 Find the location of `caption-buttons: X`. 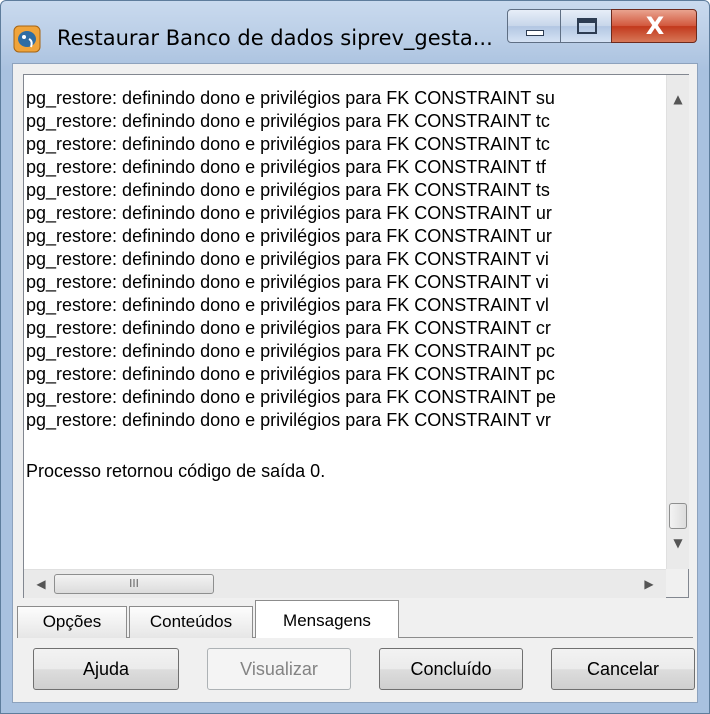

caption-buttons: X is located at coordinates (602, 27).